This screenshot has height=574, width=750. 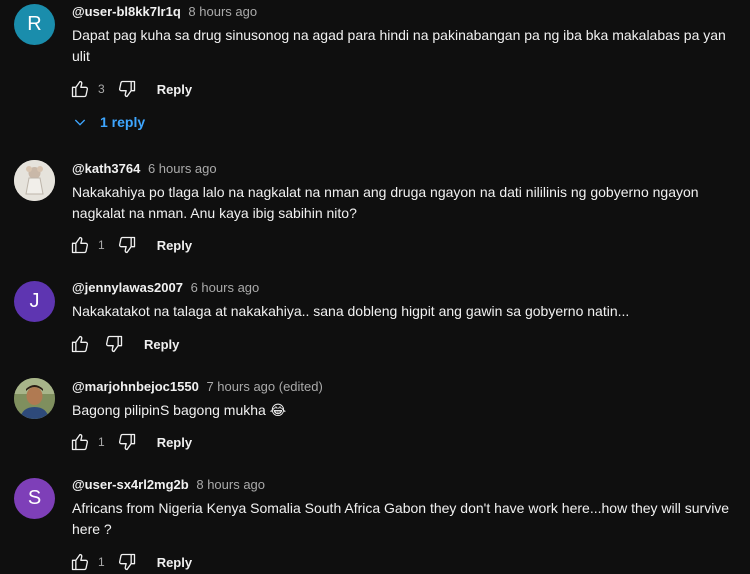 I want to click on comment-text: Bagong pilipinS bagong mukha 😂, so click(x=179, y=410).